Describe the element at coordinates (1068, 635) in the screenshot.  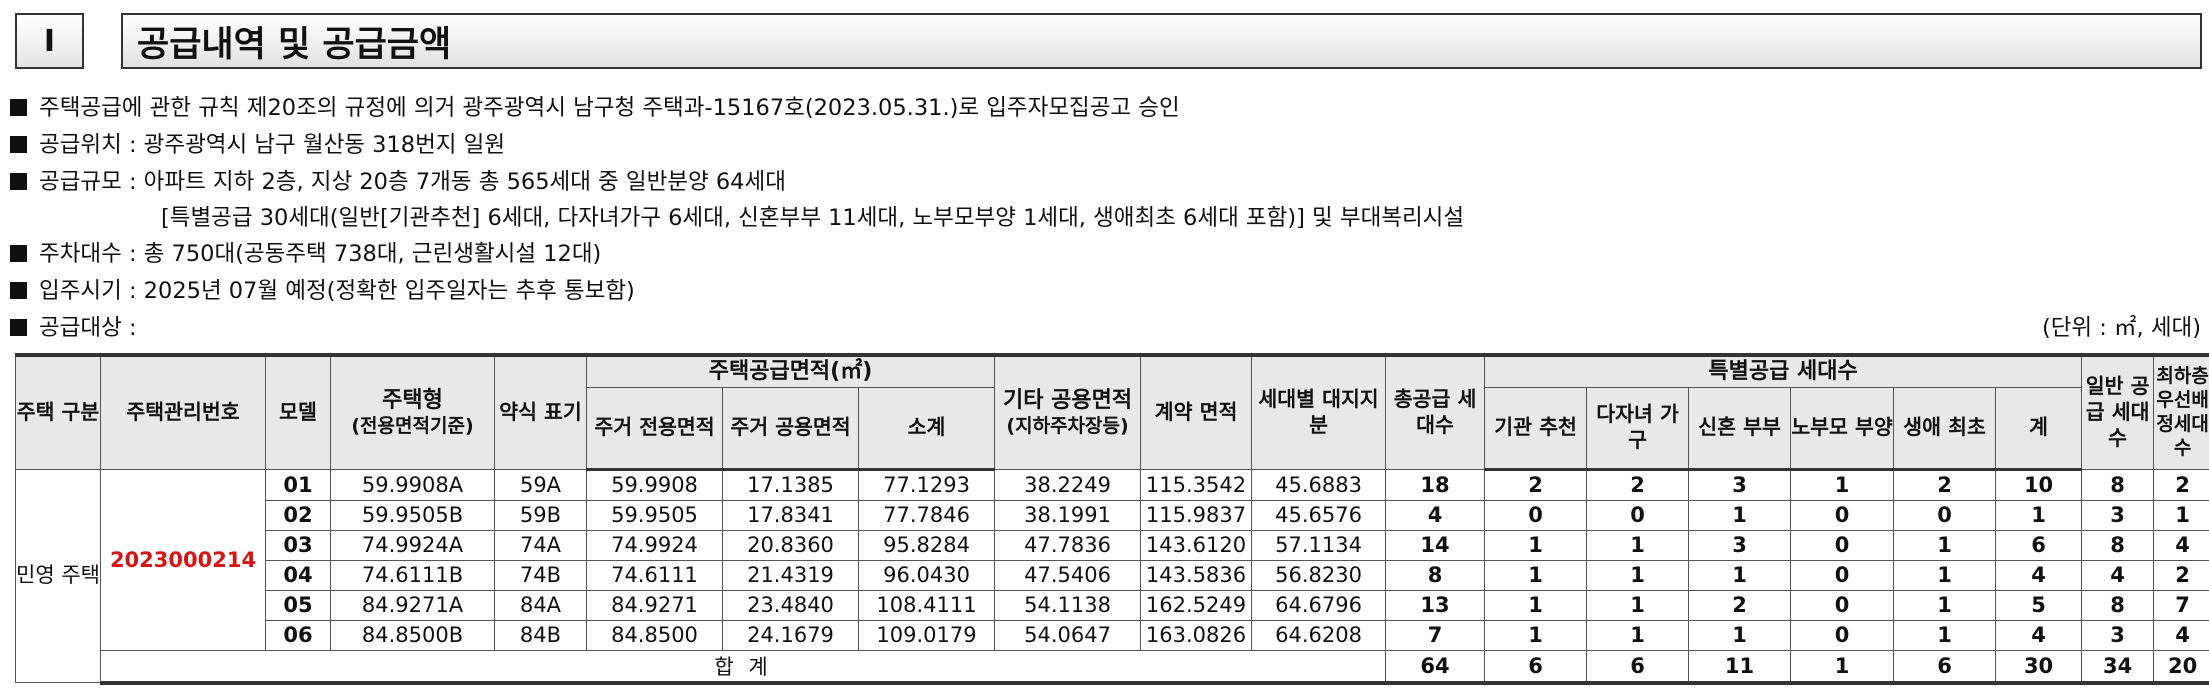
I see `other-common-cell: 54.0647` at that location.